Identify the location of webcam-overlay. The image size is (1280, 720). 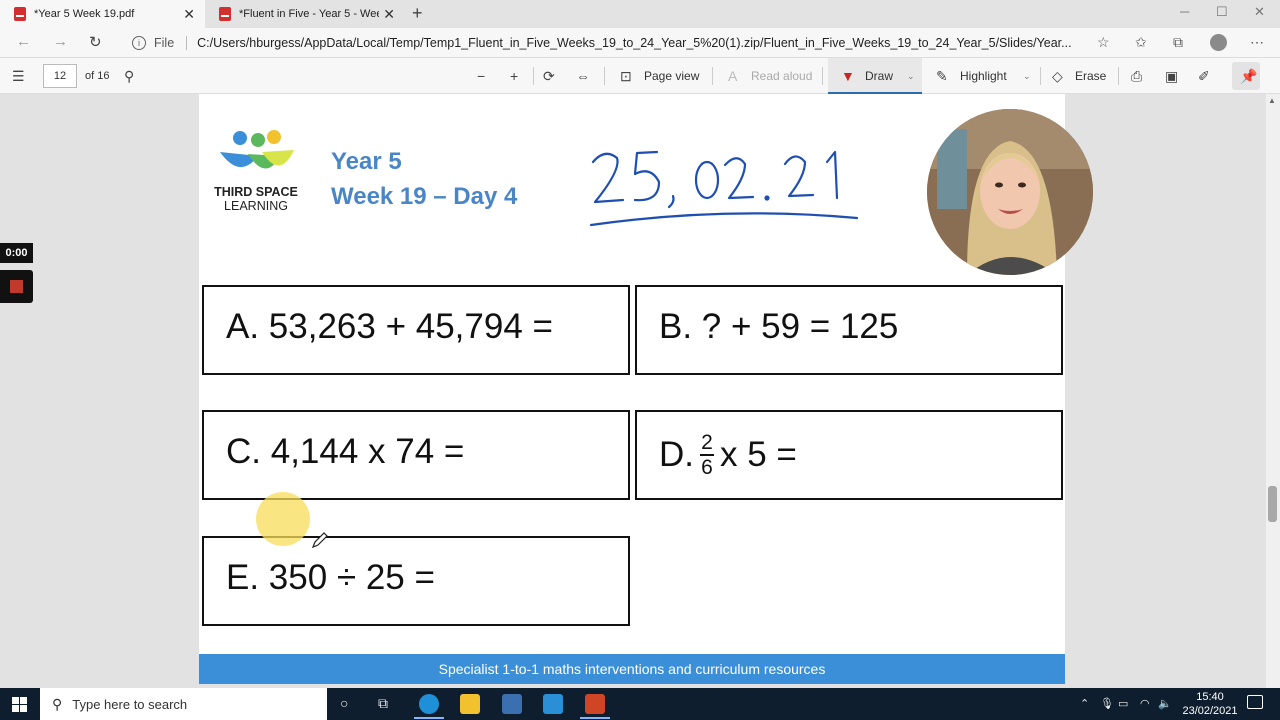
(1010, 192).